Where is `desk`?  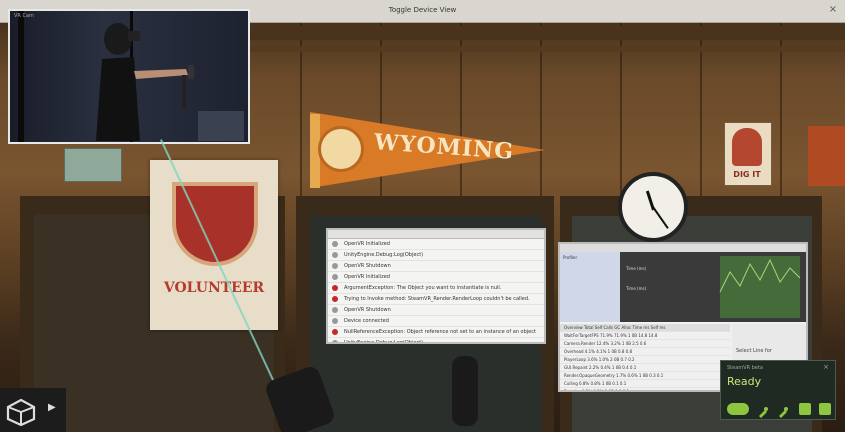
desk is located at coordinates (221, 126).